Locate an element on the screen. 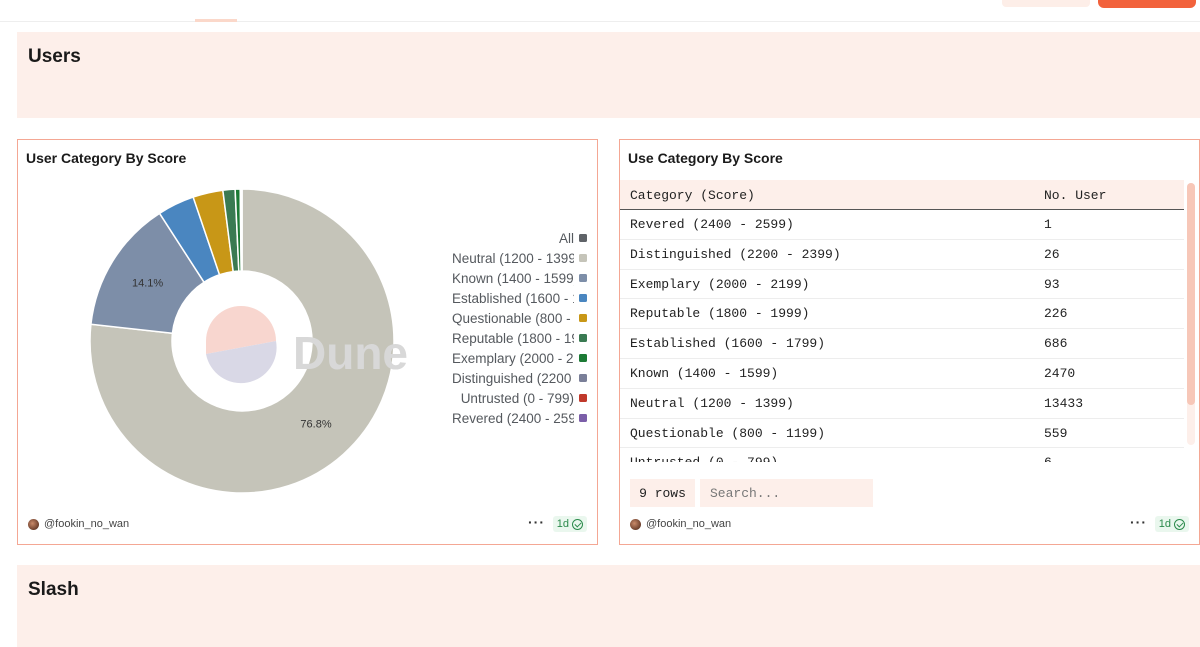 This screenshot has width=1200, height=647. watermark-text: Dune is located at coordinates (350, 353).